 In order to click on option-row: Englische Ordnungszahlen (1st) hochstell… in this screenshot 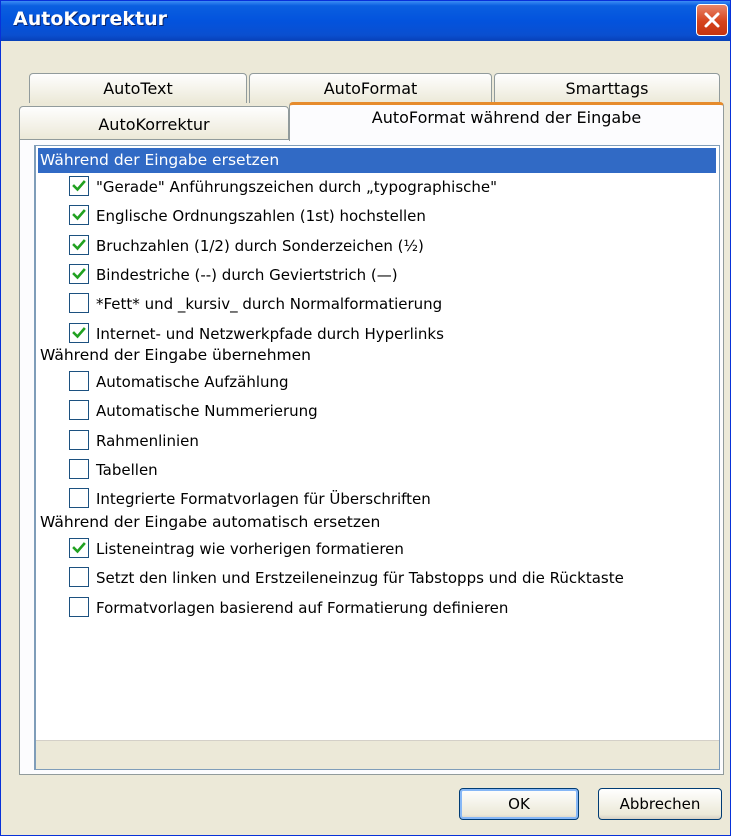, I will do `click(376, 219)`.